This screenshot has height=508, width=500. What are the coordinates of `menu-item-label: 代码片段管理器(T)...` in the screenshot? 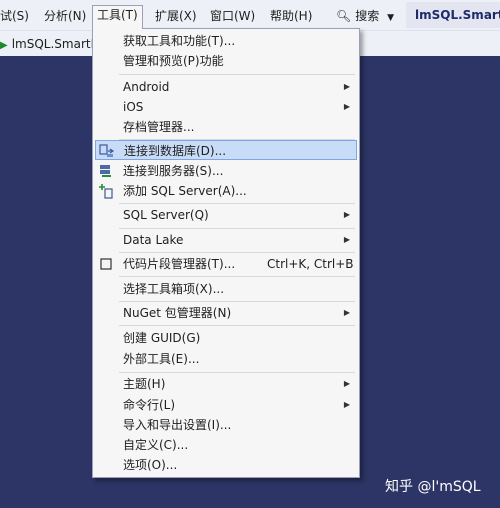 It's located at (179, 264).